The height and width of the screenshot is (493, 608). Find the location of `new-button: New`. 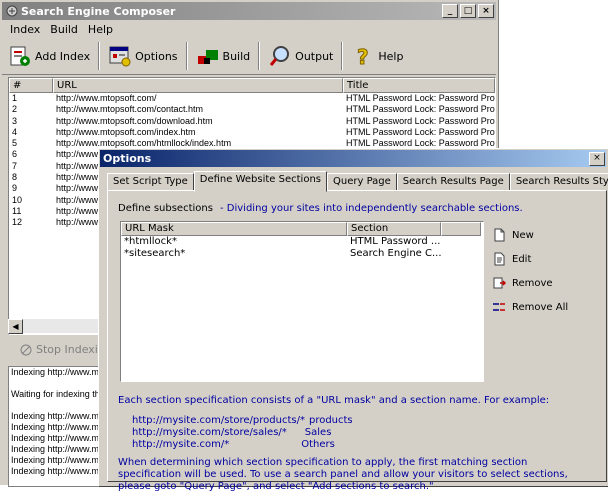

new-button: New is located at coordinates (530, 235).